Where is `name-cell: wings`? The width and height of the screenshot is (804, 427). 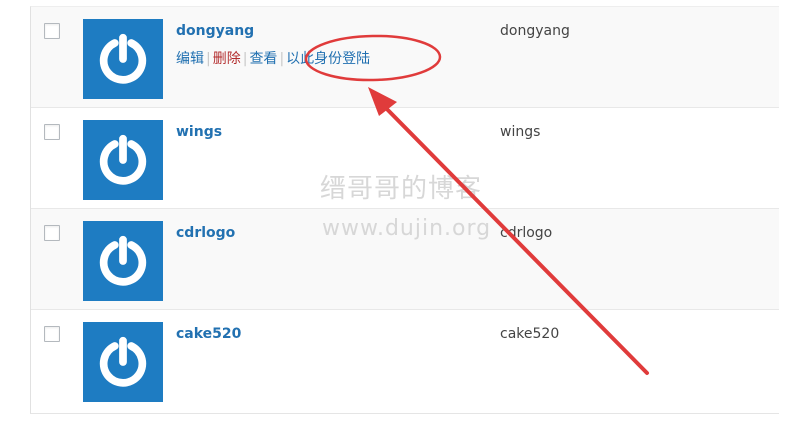 name-cell: wings is located at coordinates (520, 132).